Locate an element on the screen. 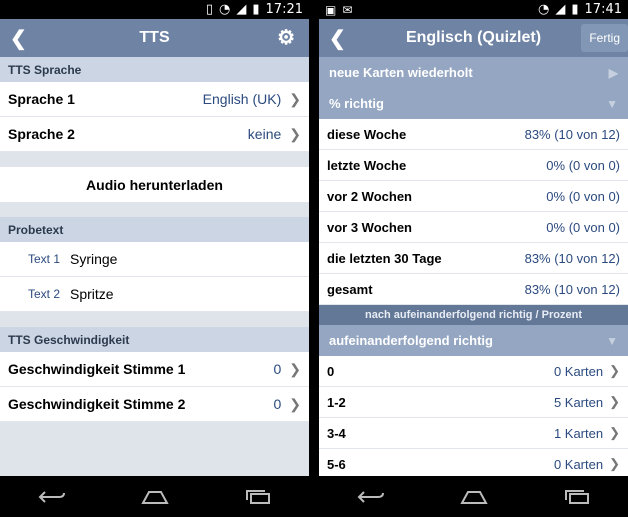  row-value: keine is located at coordinates (264, 134).